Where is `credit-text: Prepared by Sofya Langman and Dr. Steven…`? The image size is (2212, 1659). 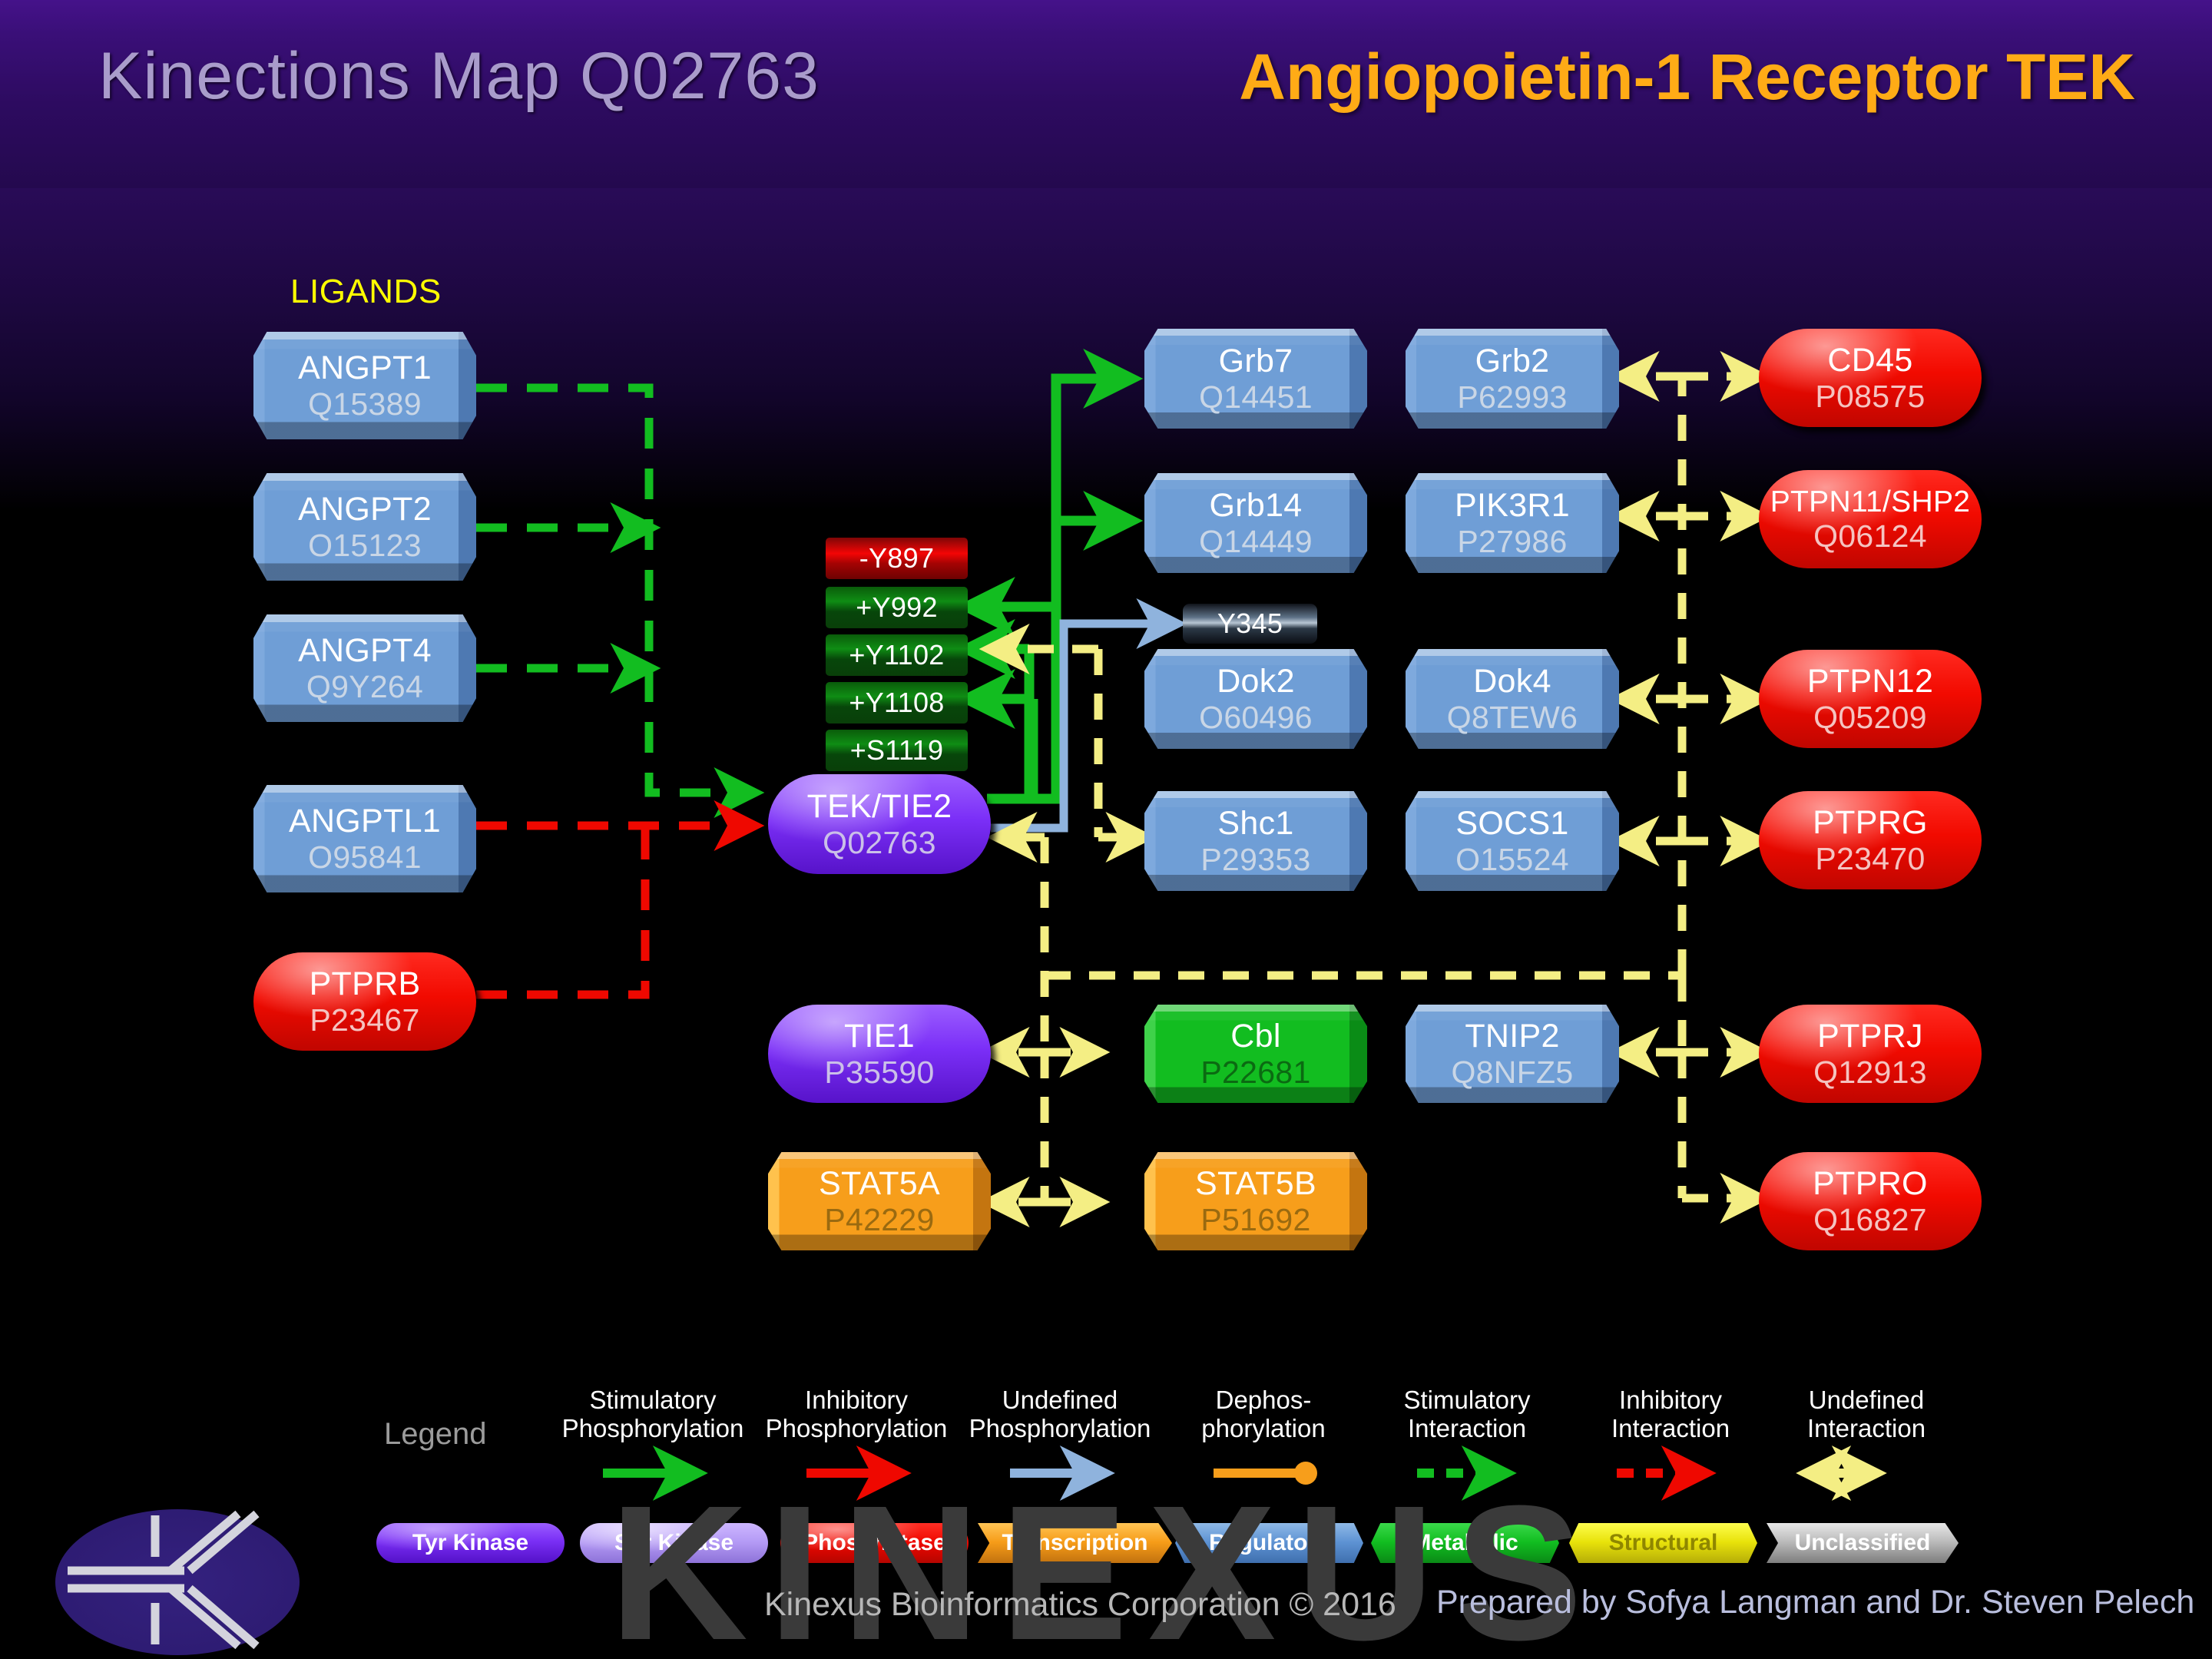 credit-text: Prepared by Sofya Langman and Dr. Steven… is located at coordinates (1815, 1603).